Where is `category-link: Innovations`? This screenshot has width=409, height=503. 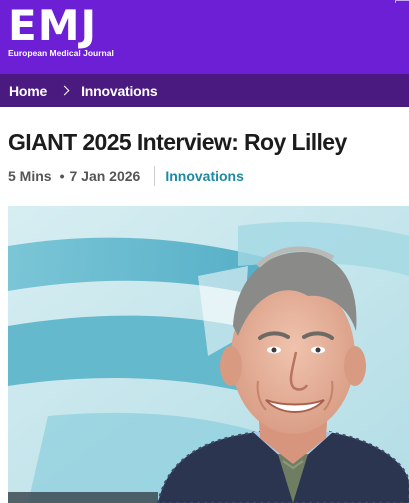 category-link: Innovations is located at coordinates (204, 176).